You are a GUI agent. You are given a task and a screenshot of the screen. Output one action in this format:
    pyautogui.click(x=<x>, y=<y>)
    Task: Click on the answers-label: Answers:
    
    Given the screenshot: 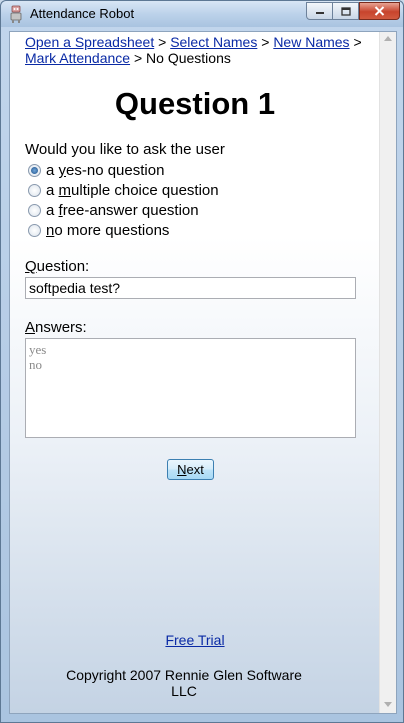 What is the action you would take?
    pyautogui.click(x=56, y=327)
    